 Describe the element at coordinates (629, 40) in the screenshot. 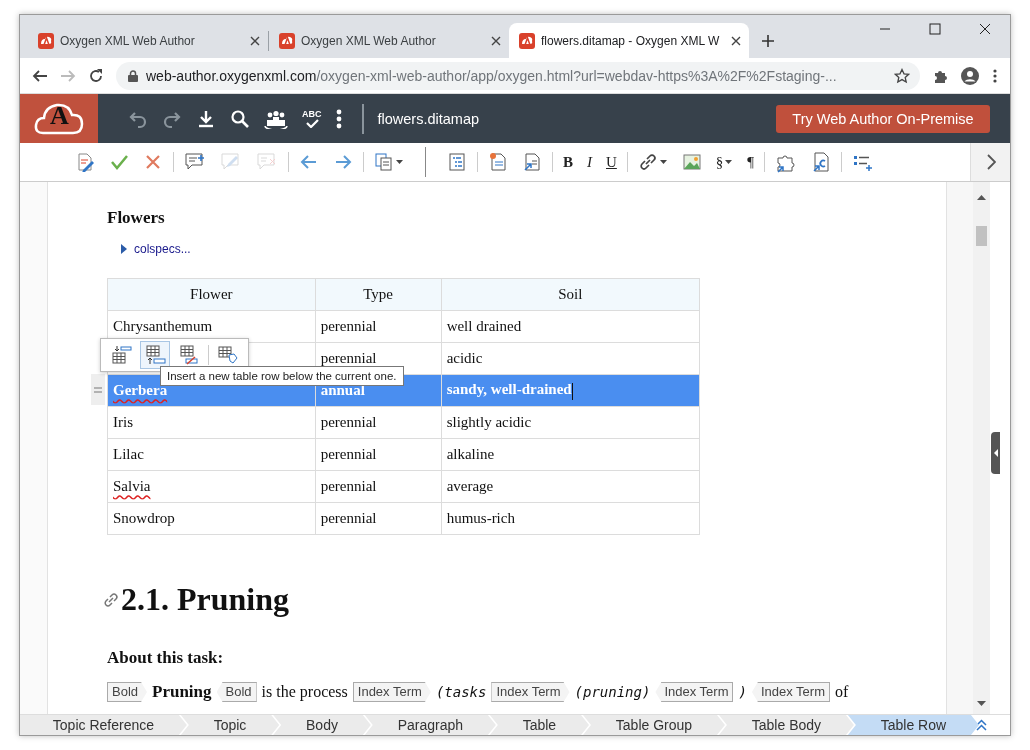

I see `browser-tab: flowers.ditamap - Oxygen XML W` at that location.